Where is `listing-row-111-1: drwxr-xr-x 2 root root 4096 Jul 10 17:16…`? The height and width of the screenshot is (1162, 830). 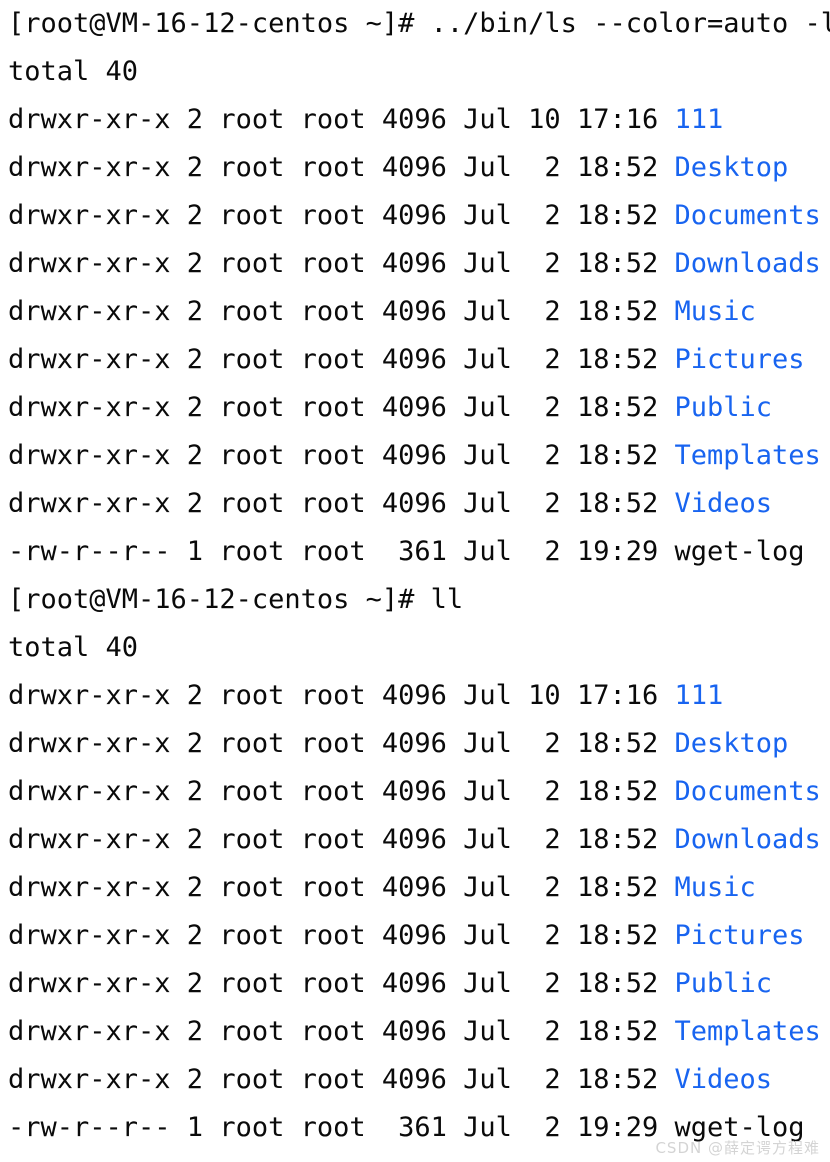
listing-row-111-1: drwxr-xr-x 2 root root 4096 Jul 10 17:16… is located at coordinates (415, 120).